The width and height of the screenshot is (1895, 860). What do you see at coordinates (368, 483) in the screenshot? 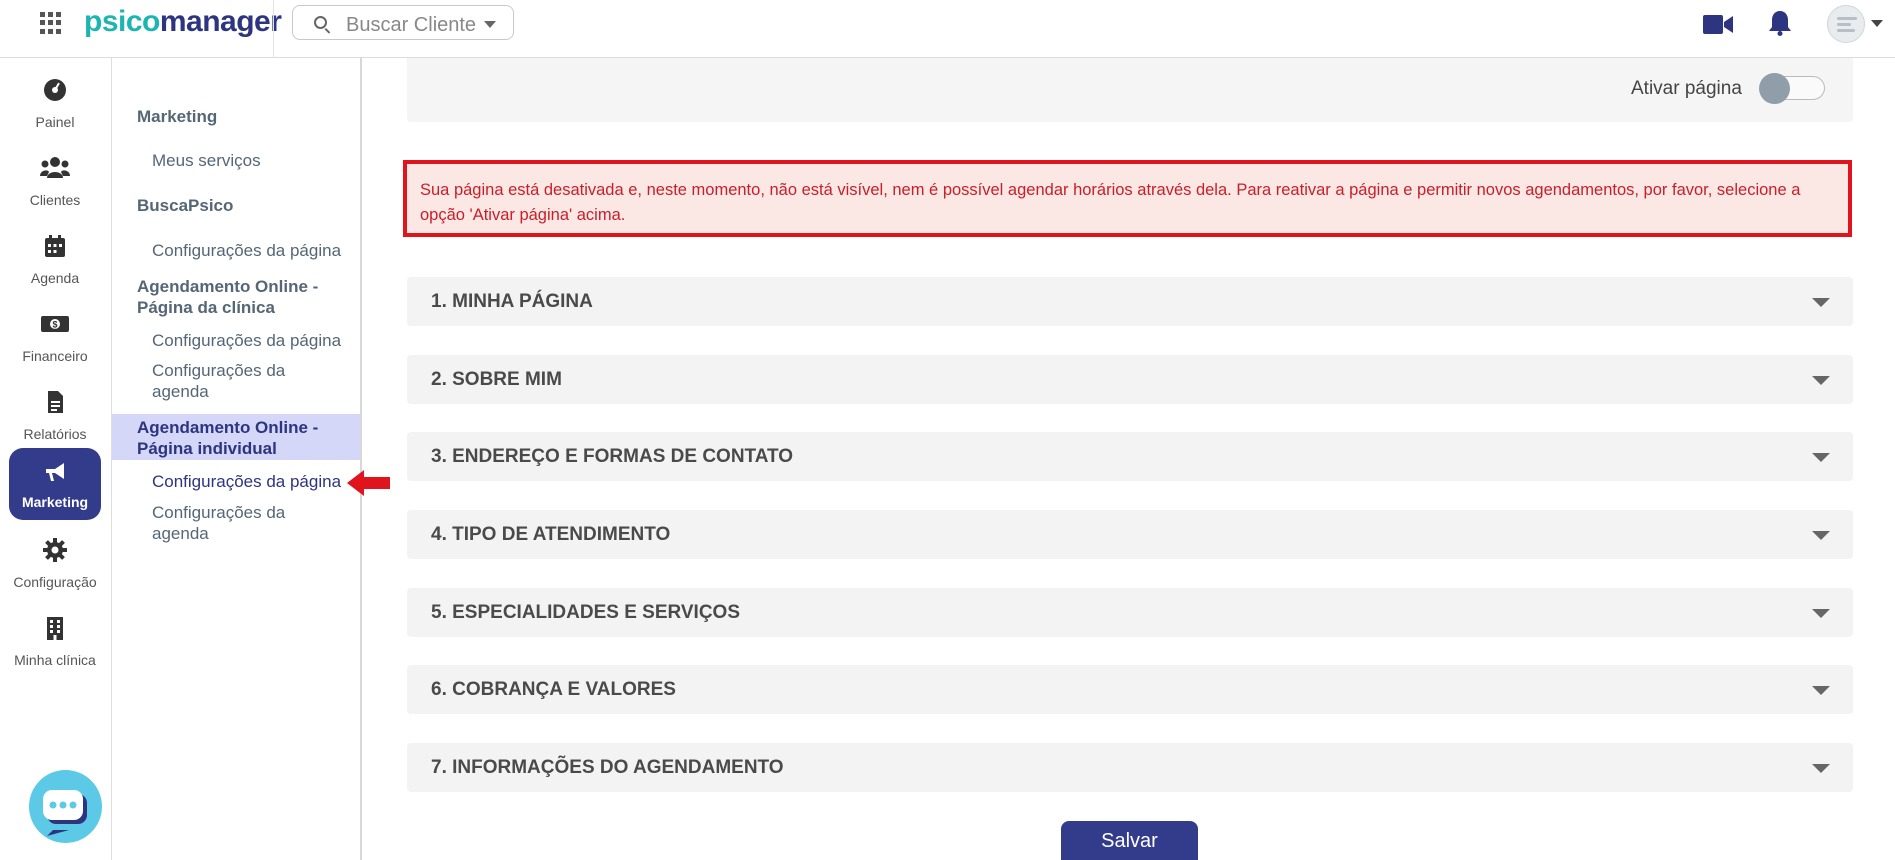
I see `red-arrow-pointer-icon` at bounding box center [368, 483].